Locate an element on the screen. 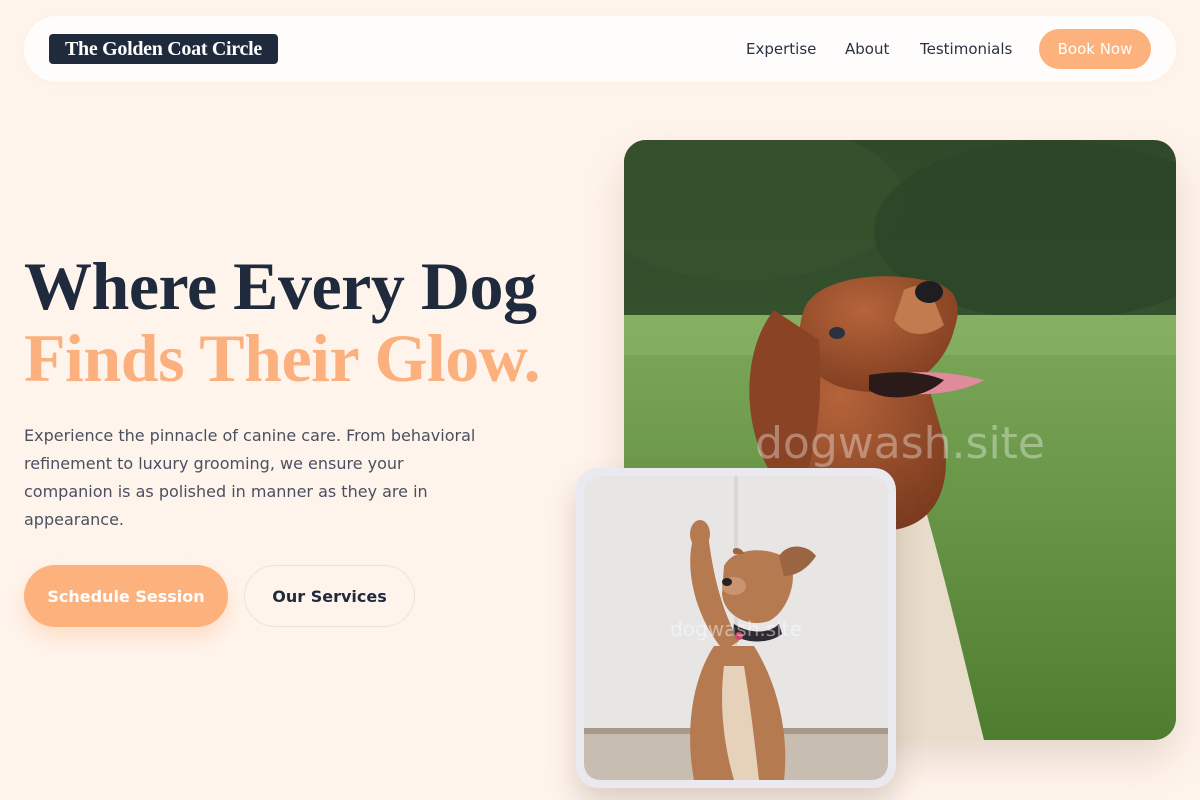  hero-headline: Where Every Dog Finds Their Glow. is located at coordinates (282, 322).